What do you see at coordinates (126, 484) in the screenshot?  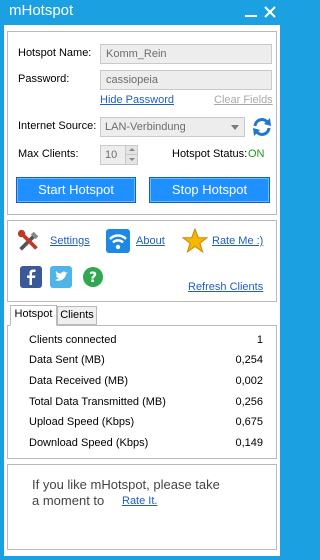 I see `footer-line-1: If you like mHotspot, please take` at bounding box center [126, 484].